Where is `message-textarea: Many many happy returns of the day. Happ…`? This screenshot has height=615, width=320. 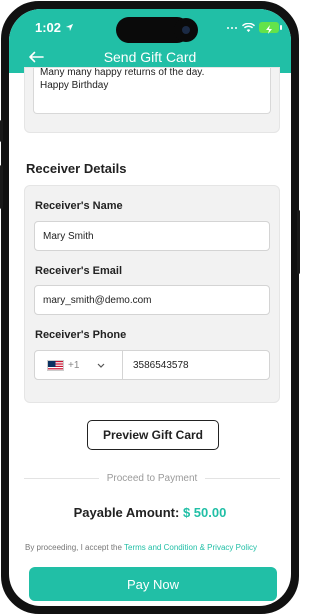 message-textarea: Many many happy returns of the day. Happ… is located at coordinates (152, 91).